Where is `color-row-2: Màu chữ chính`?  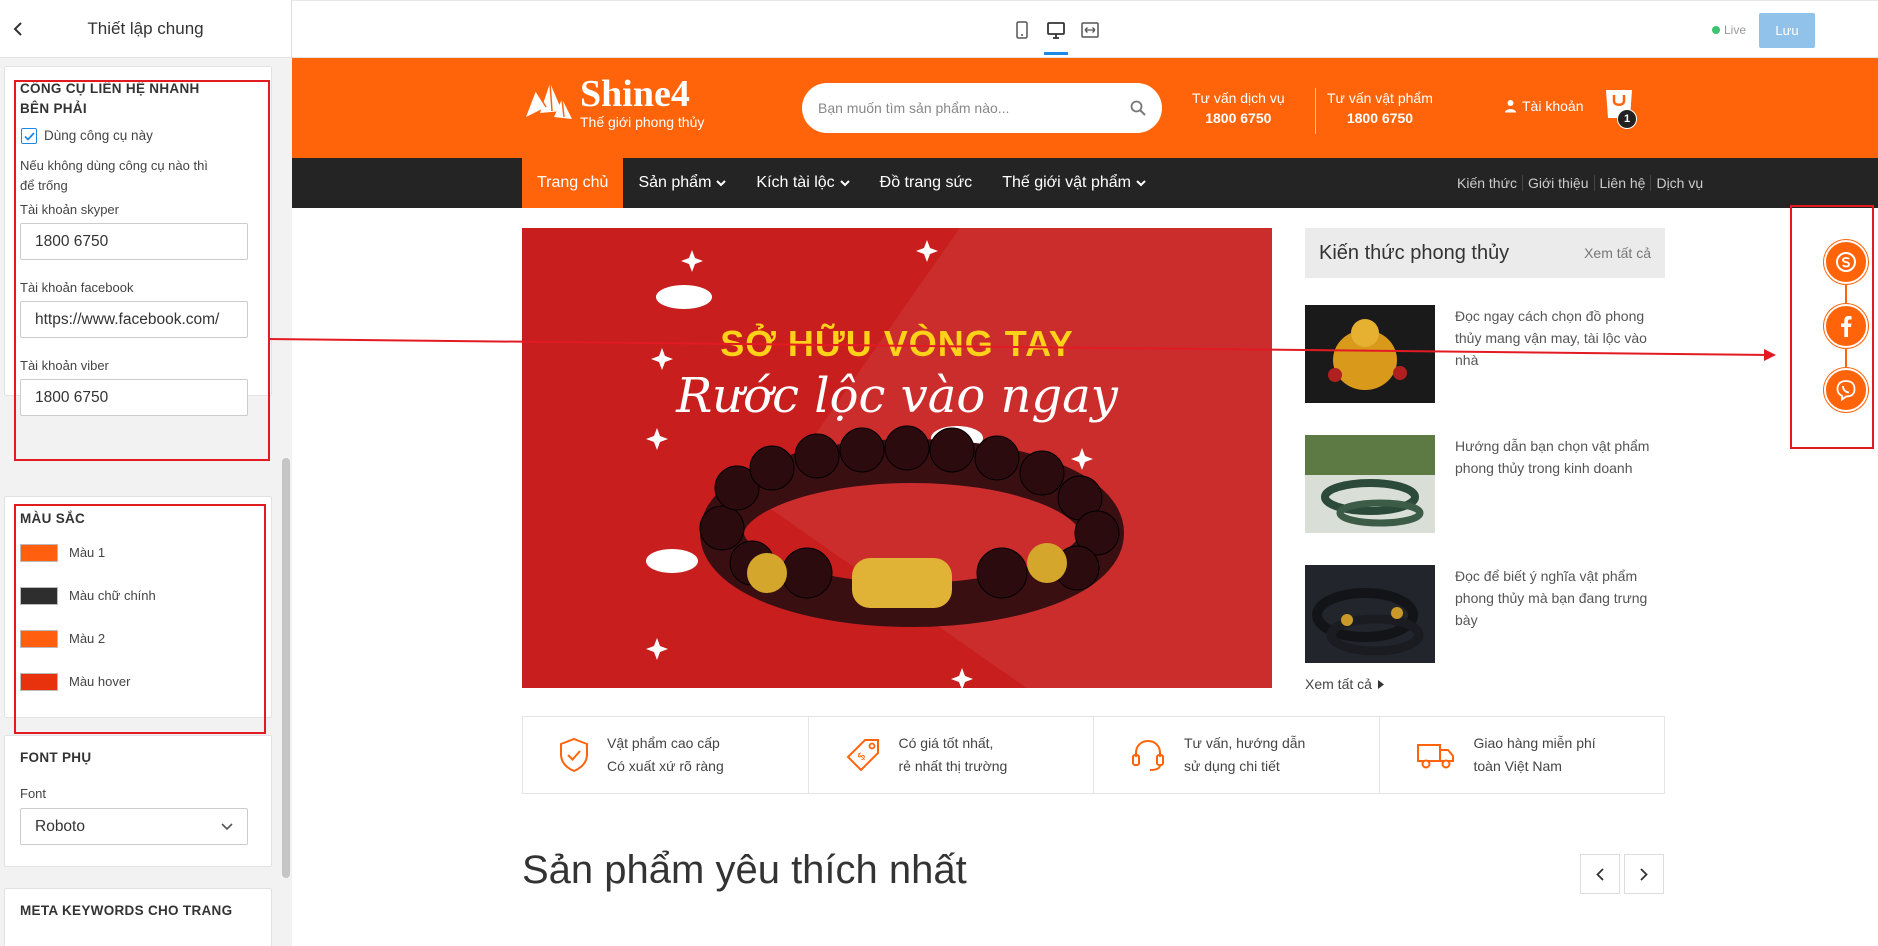 color-row-2: Màu chữ chính is located at coordinates (88, 596).